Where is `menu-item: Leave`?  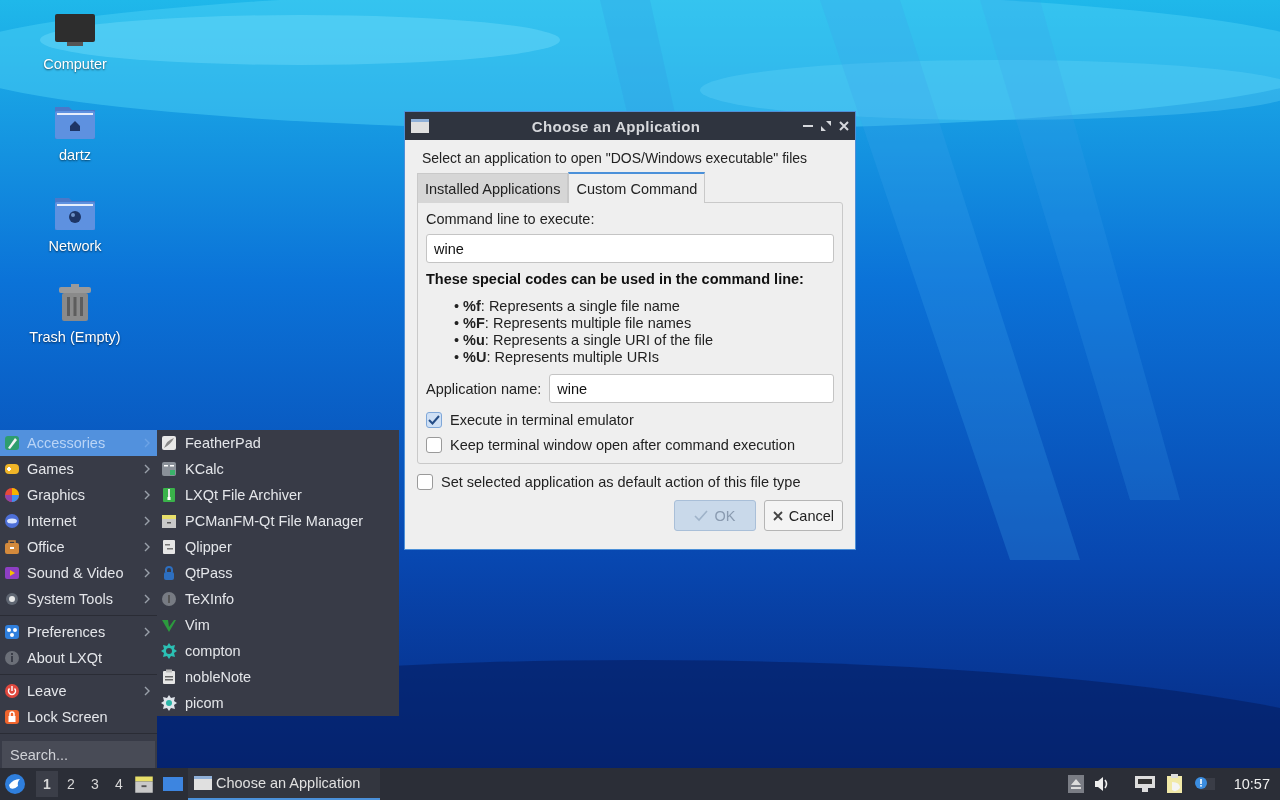 menu-item: Leave is located at coordinates (78, 691).